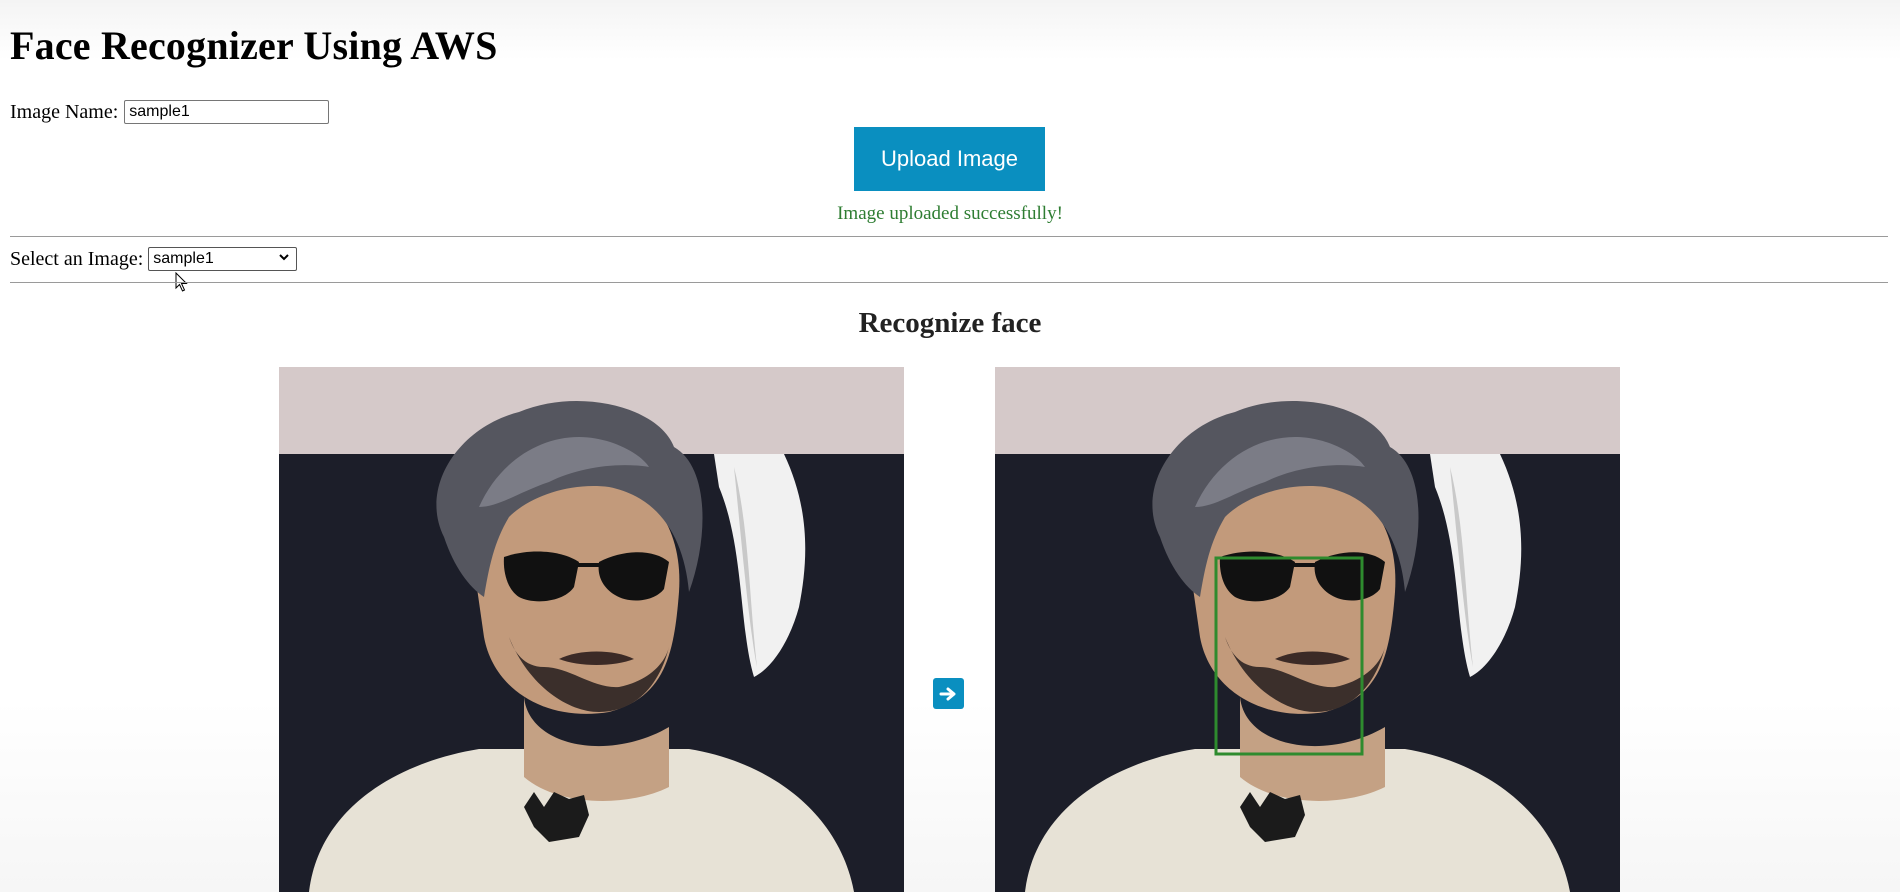 This screenshot has width=1900, height=892. Describe the element at coordinates (949, 282) in the screenshot. I see `divider-bottom` at that location.